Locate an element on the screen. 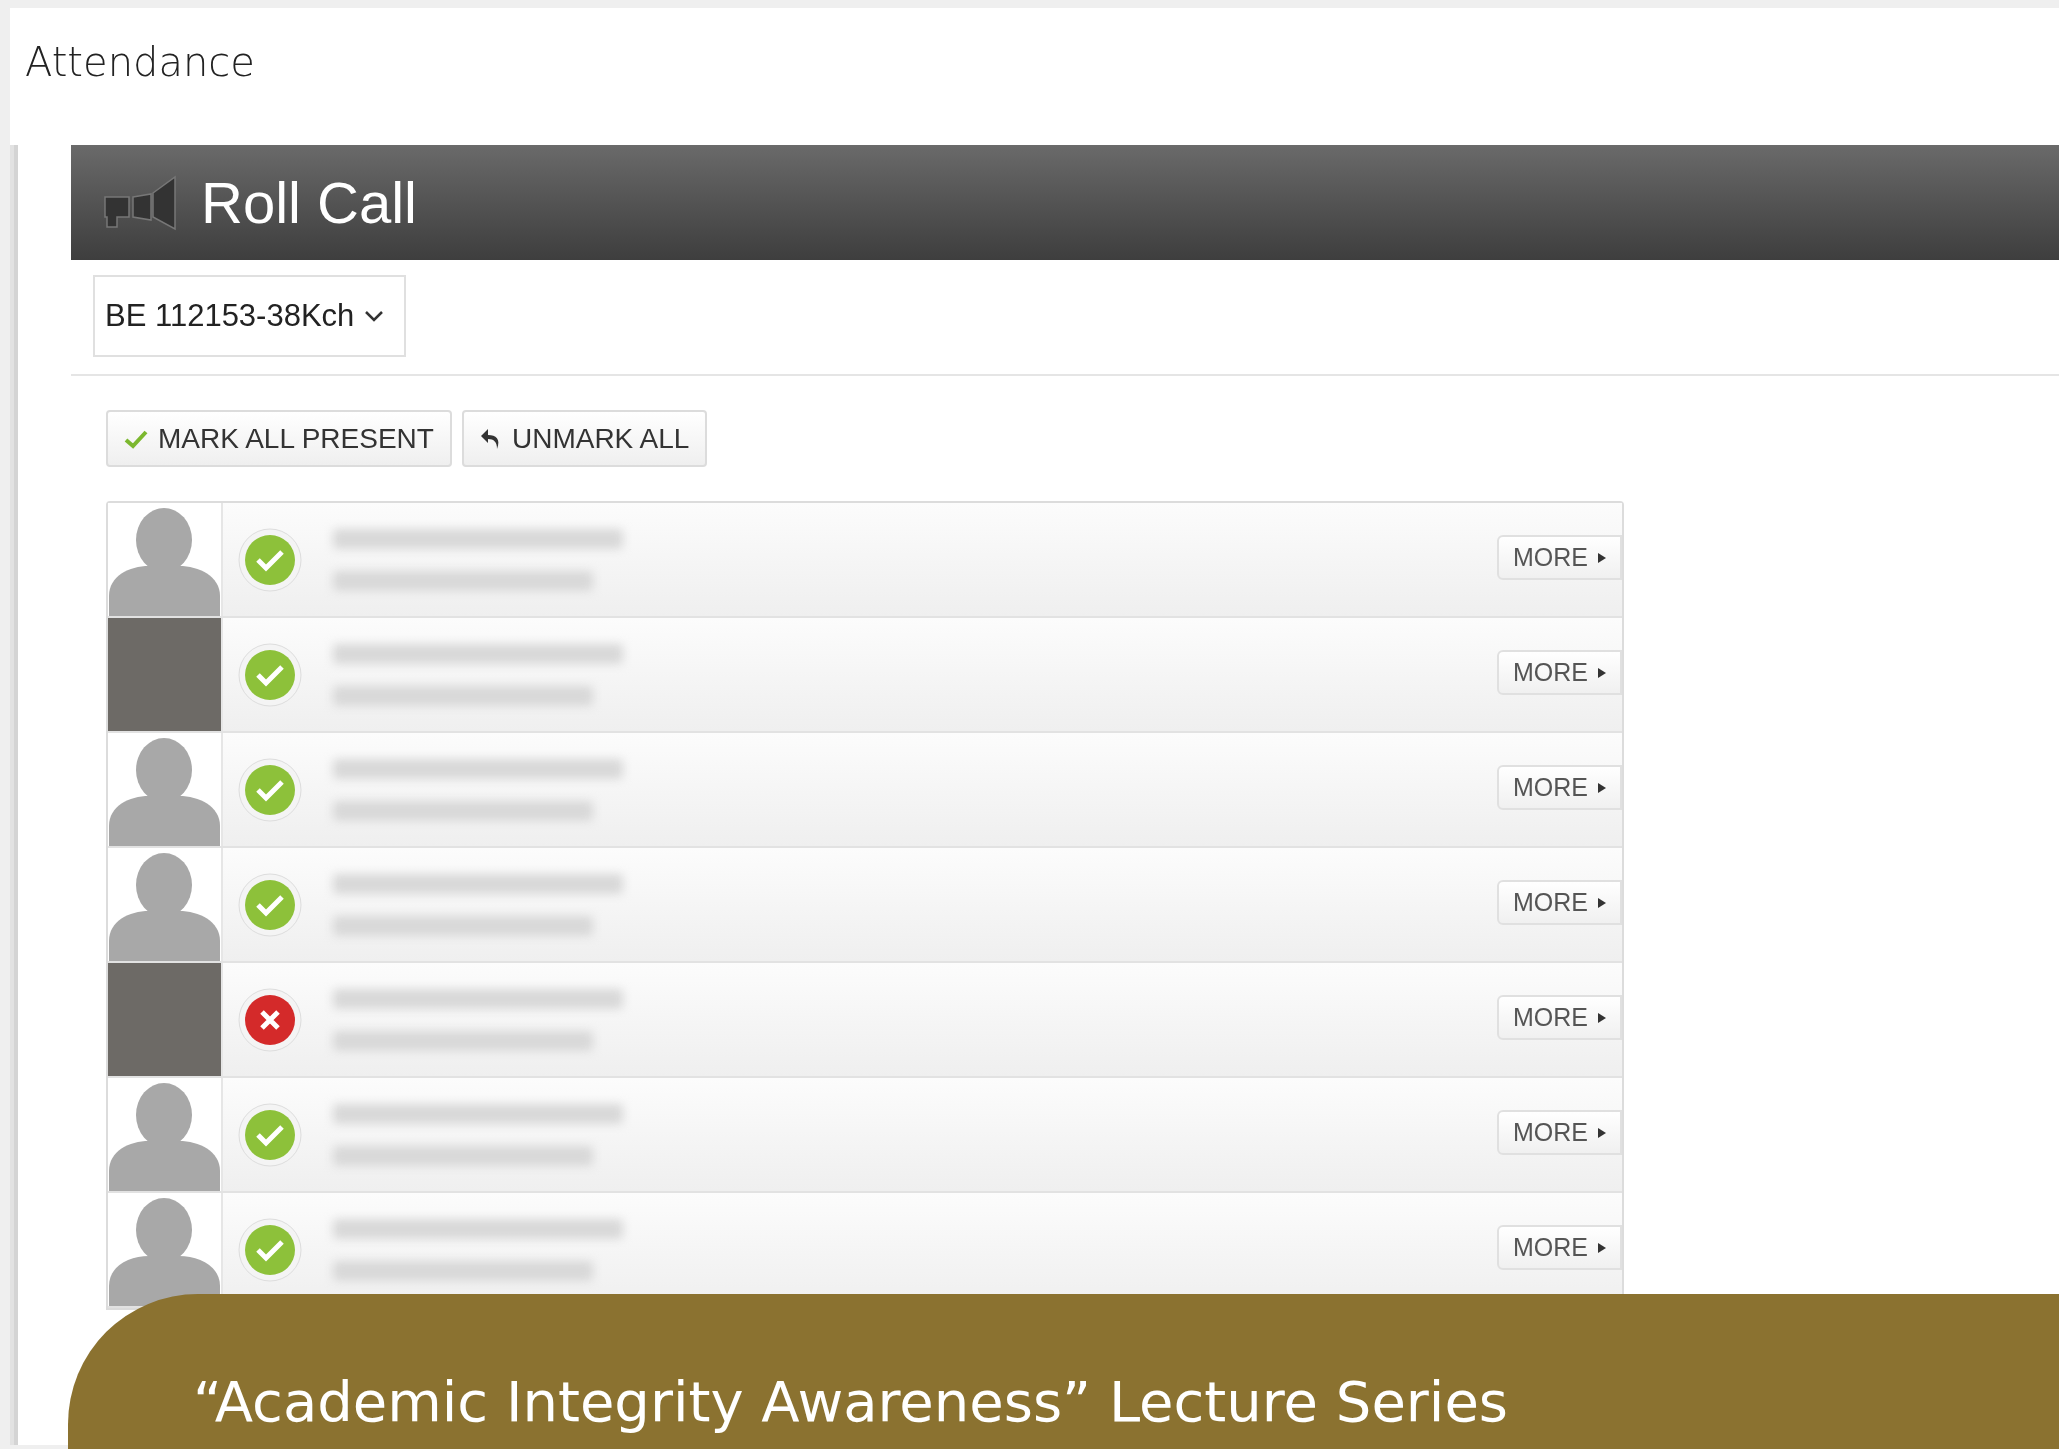  chevron-down-icon is located at coordinates (374, 316).